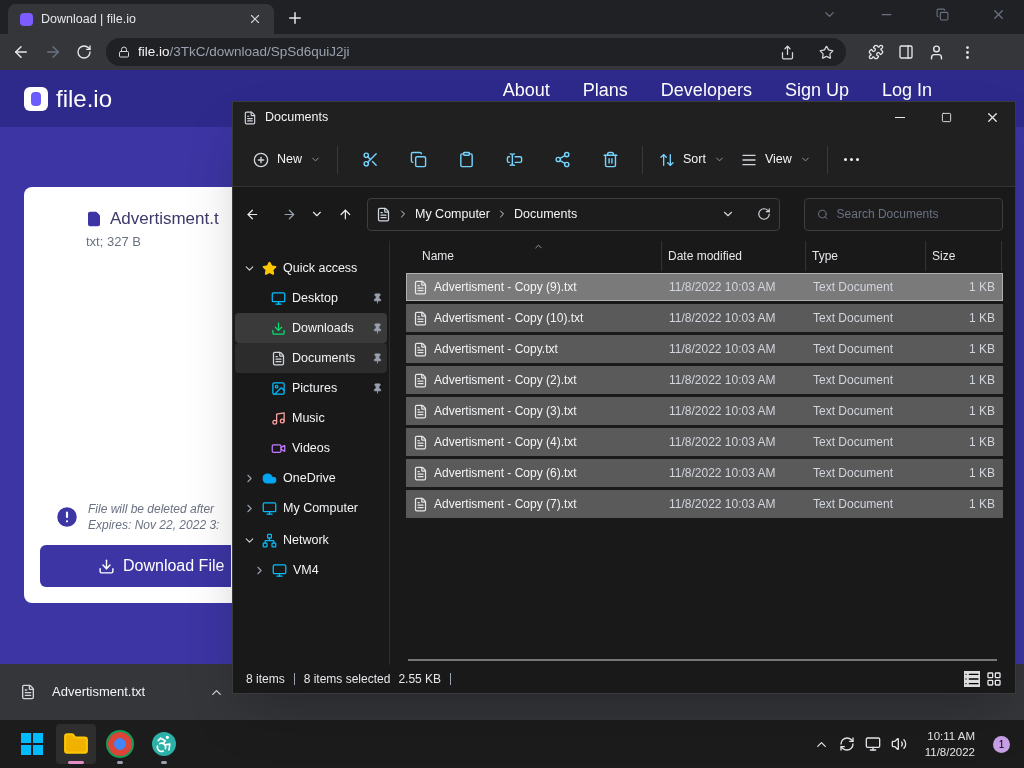 The height and width of the screenshot is (768, 1024). What do you see at coordinates (526, 89) in the screenshot?
I see `nav-link: About` at bounding box center [526, 89].